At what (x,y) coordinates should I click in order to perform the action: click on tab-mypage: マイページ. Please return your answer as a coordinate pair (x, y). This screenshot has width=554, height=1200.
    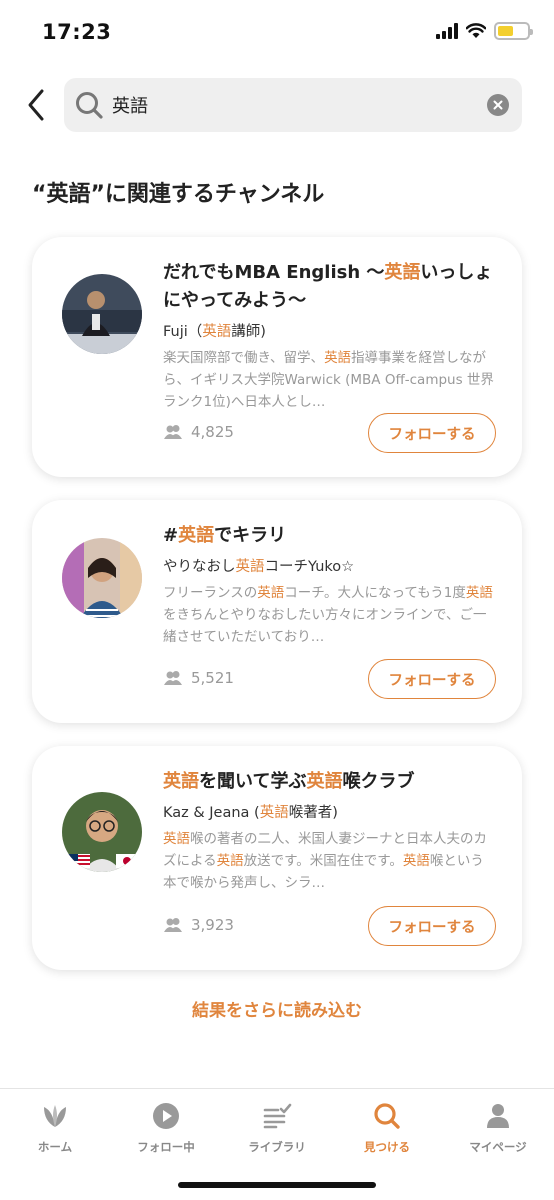
    Looking at the image, I should click on (498, 1128).